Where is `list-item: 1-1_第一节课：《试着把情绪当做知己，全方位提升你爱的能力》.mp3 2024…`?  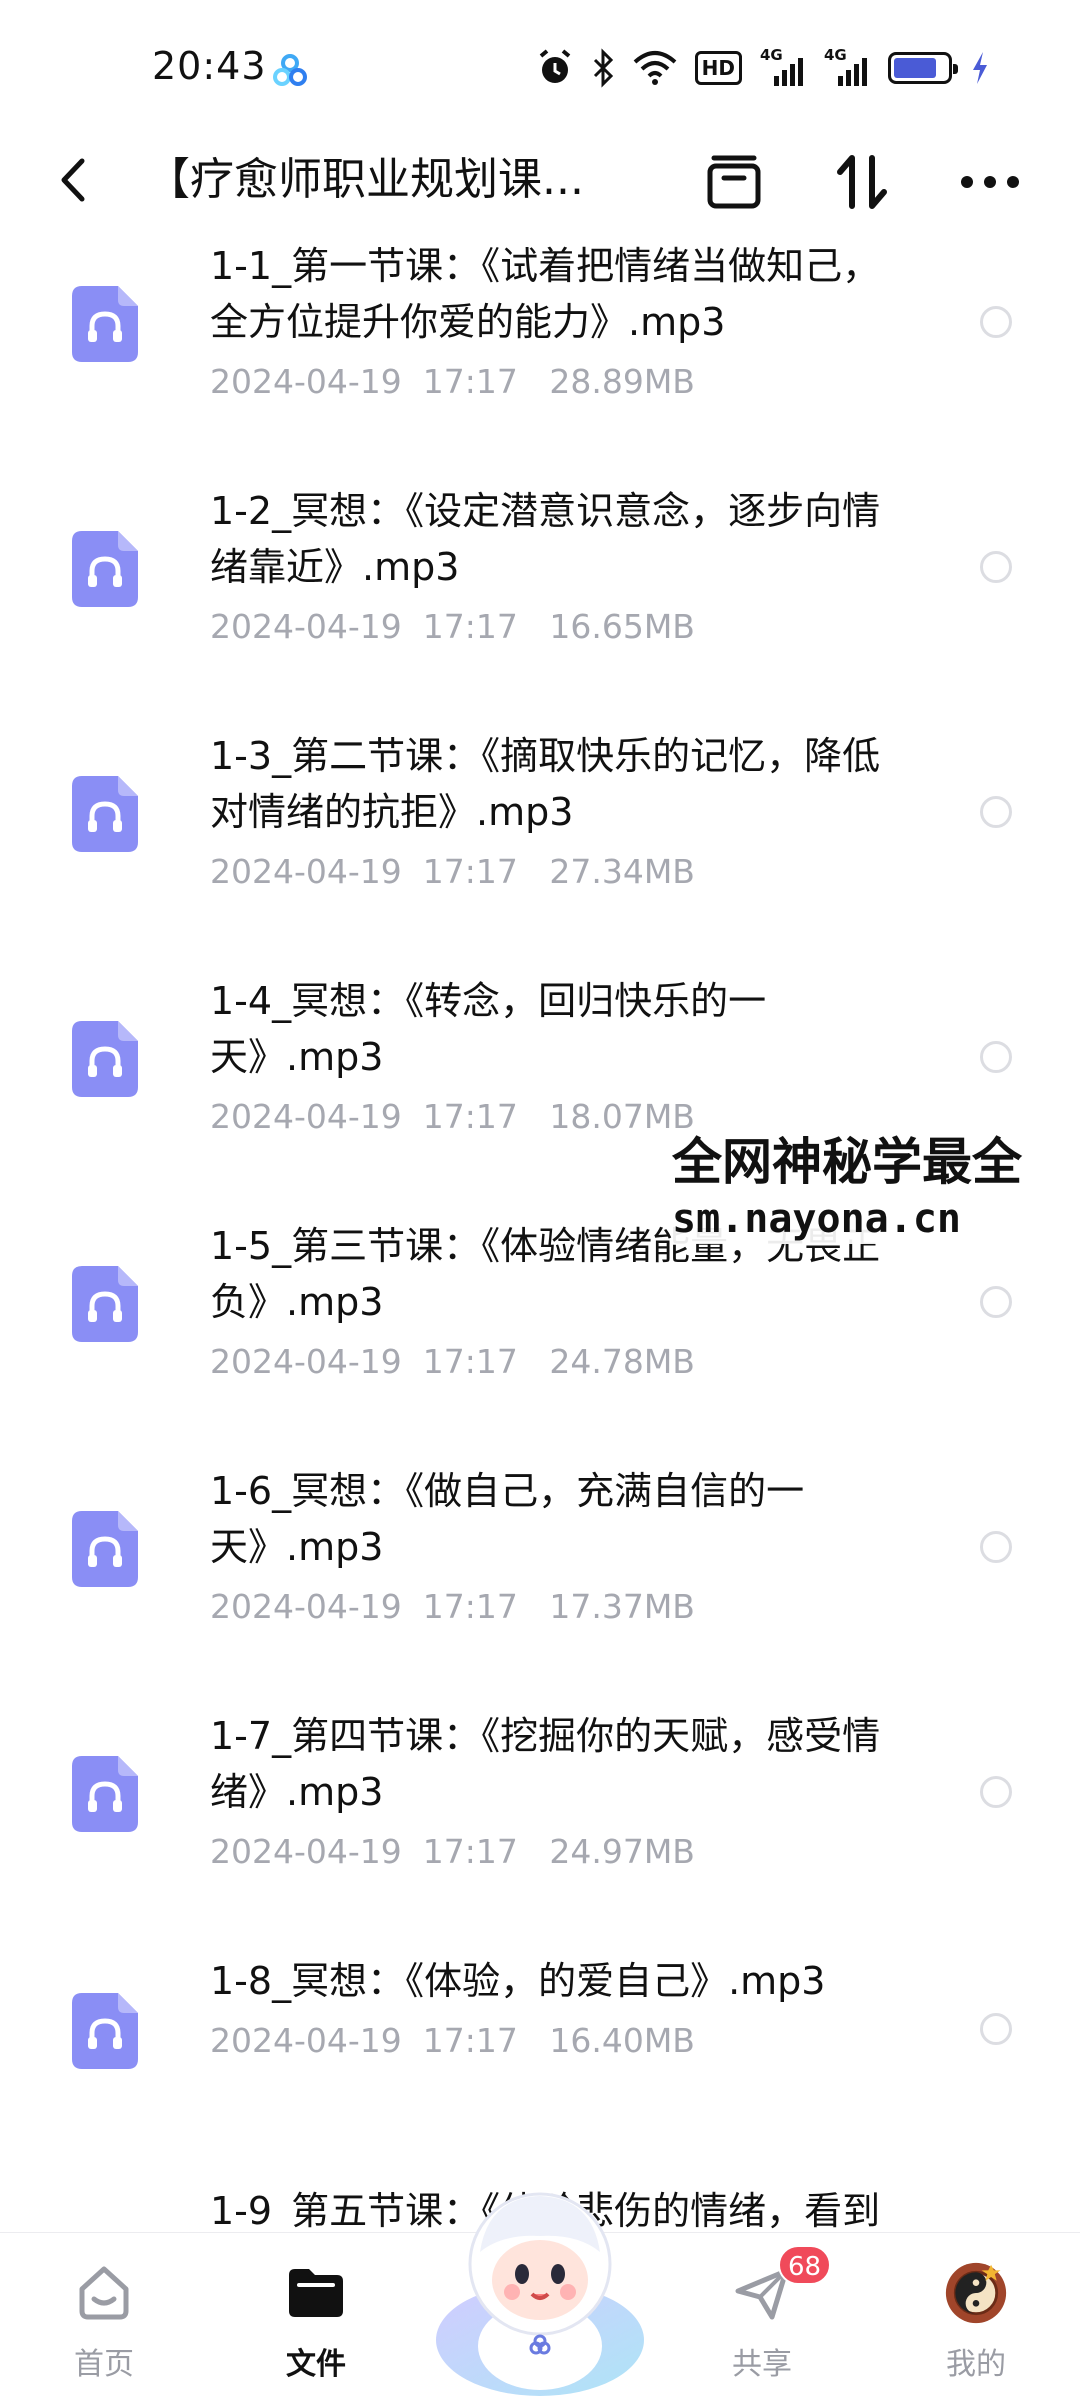 list-item: 1-1_第一节课：《试着把情绪当做知己，全方位提升你爱的能力》.mp3 2024… is located at coordinates (540, 352).